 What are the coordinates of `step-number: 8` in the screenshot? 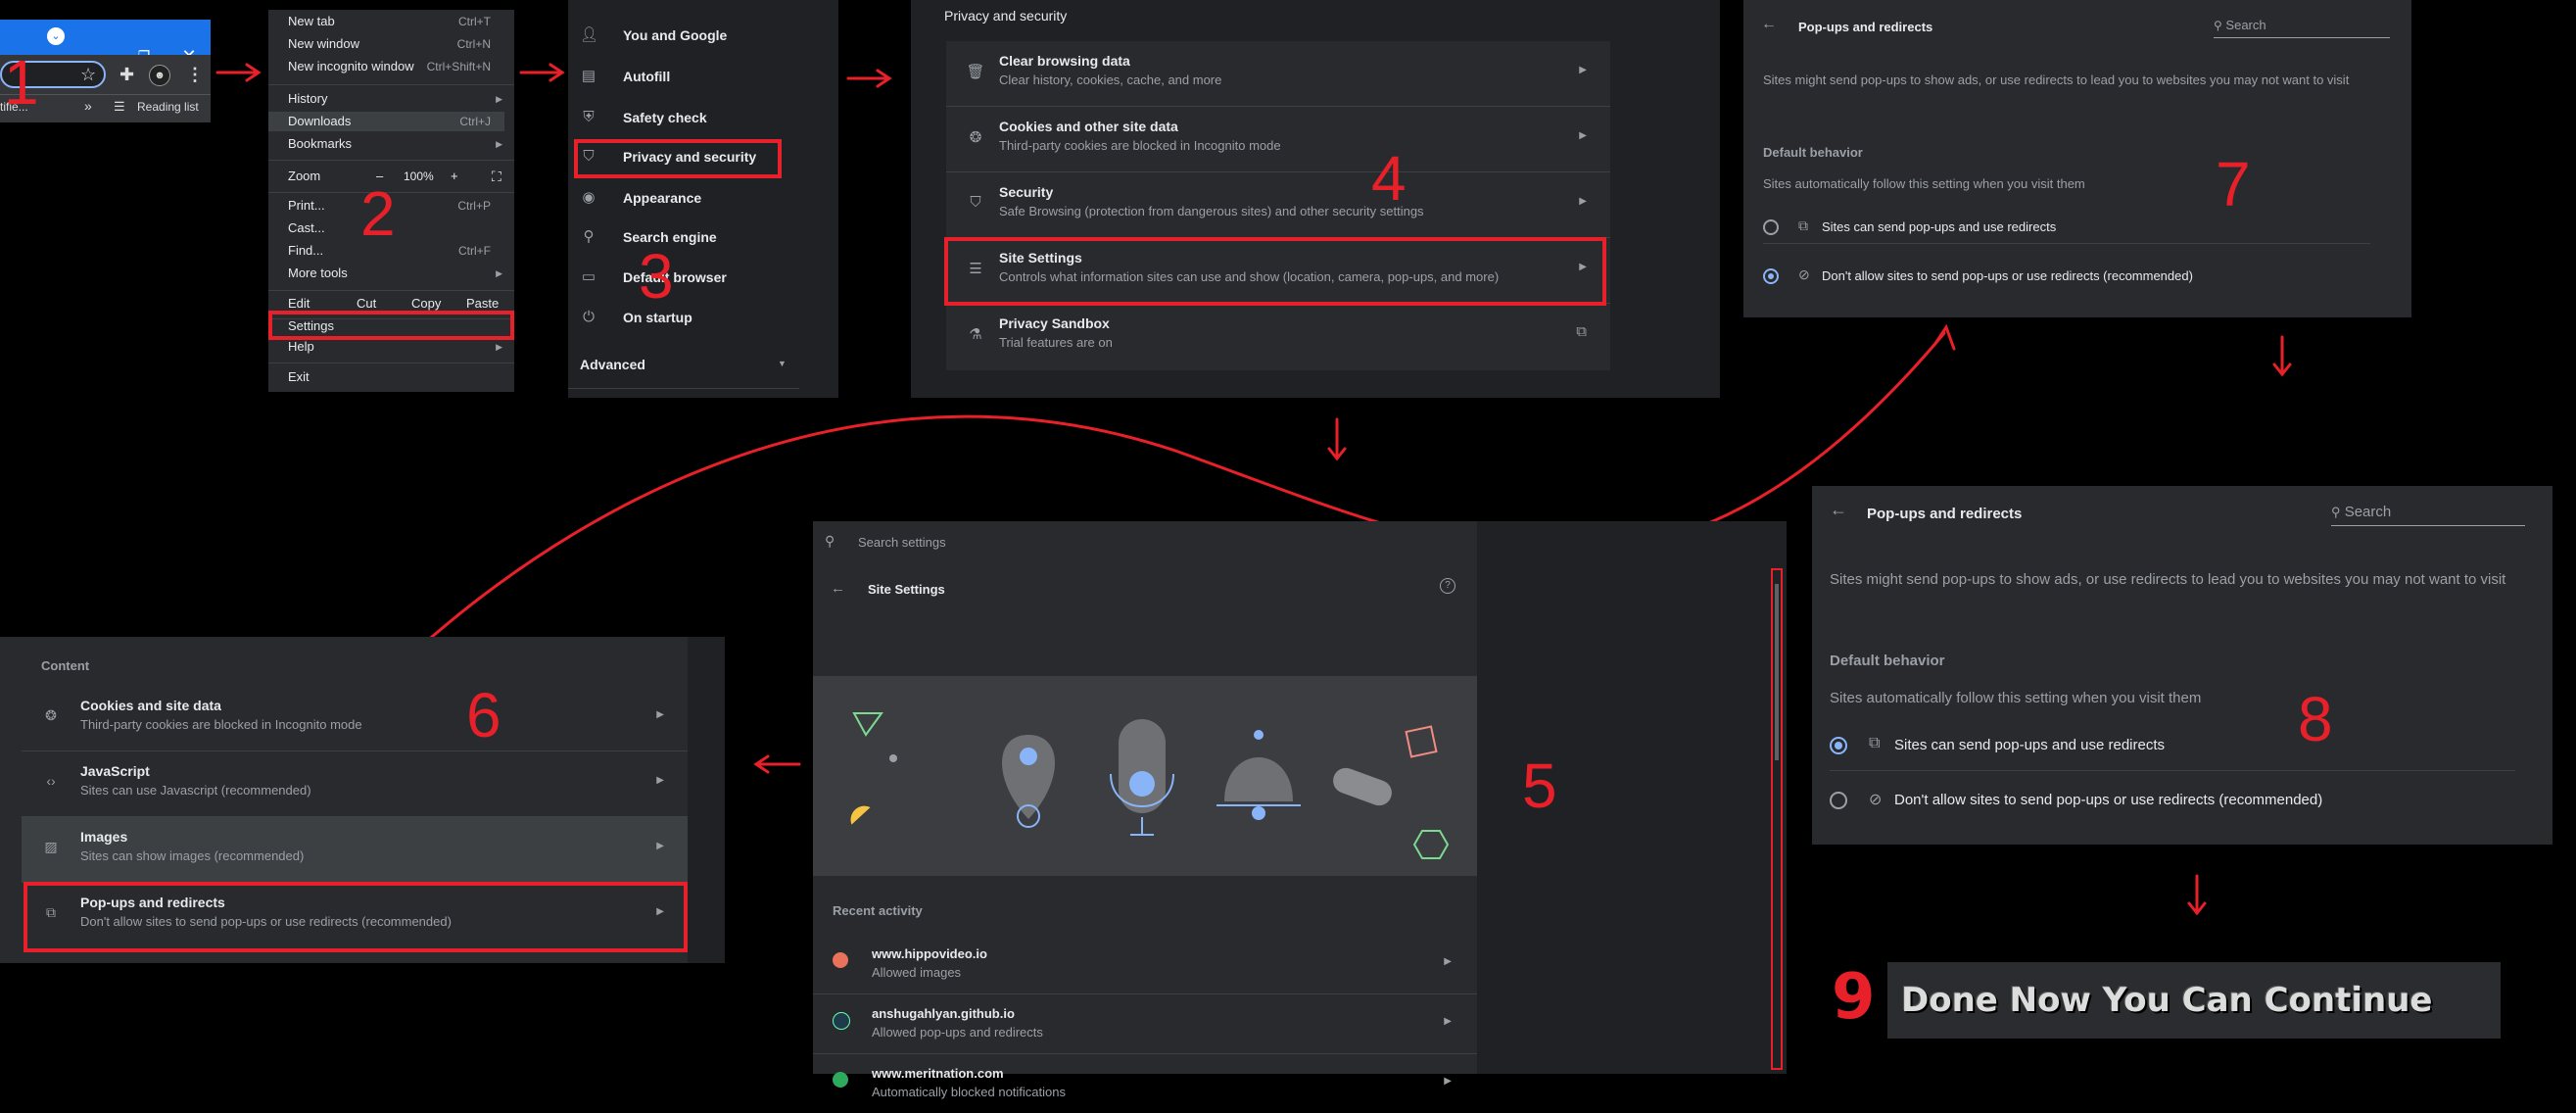 It's located at (2316, 719).